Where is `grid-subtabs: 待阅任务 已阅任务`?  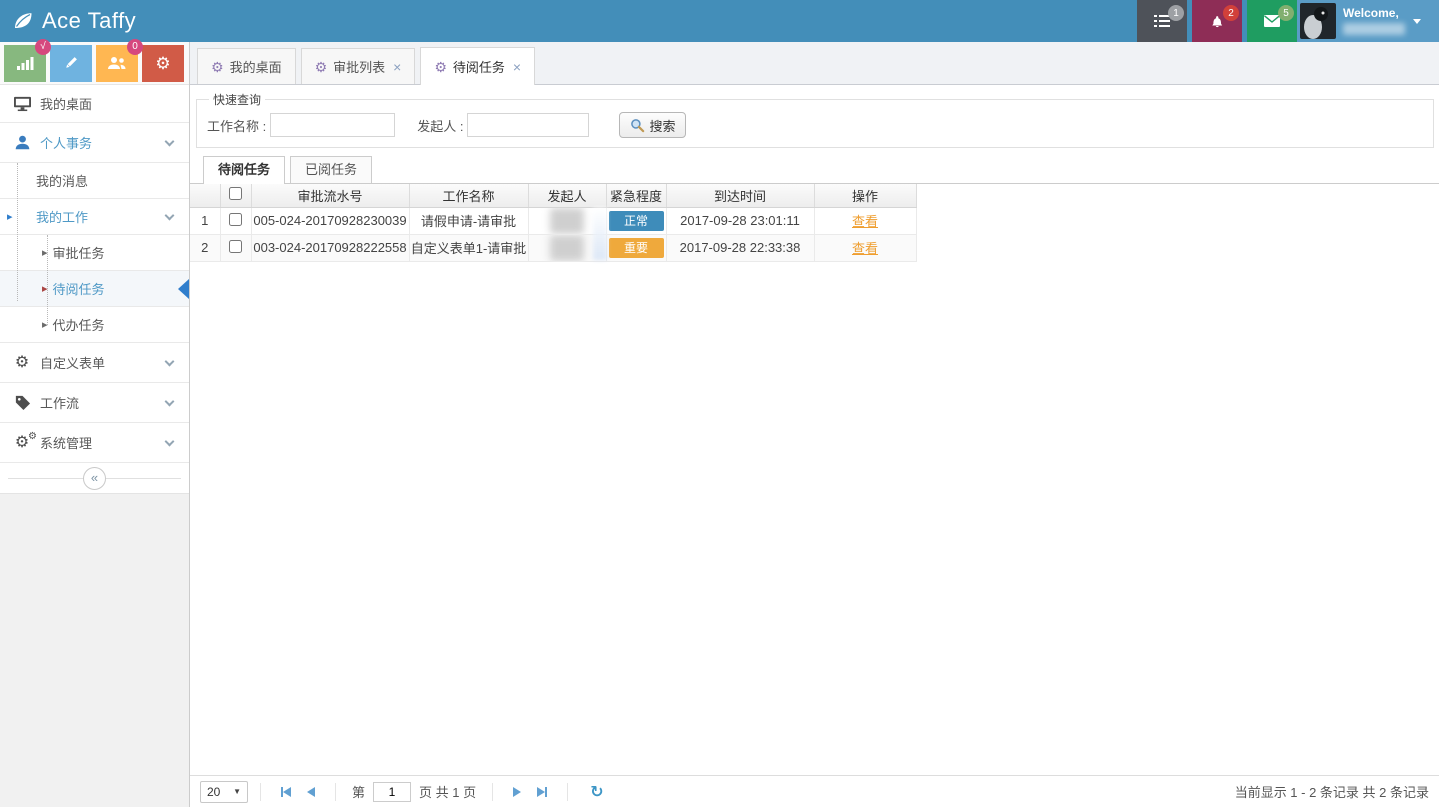 grid-subtabs: 待阅任务 已阅任务 is located at coordinates (814, 170).